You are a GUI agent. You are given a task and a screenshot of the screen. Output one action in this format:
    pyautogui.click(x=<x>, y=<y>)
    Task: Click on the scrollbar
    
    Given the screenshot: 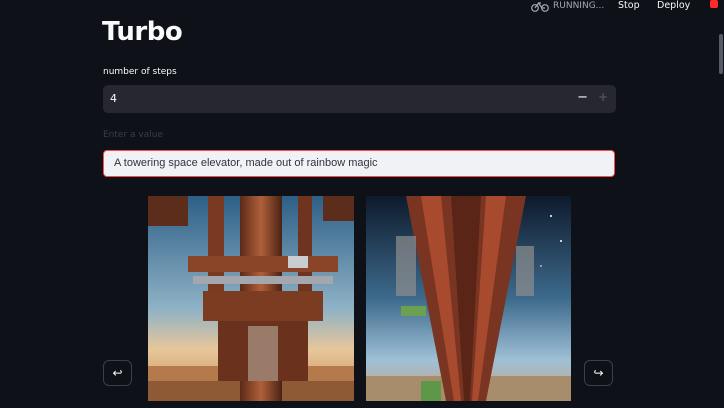 What is the action you would take?
    pyautogui.click(x=721, y=54)
    